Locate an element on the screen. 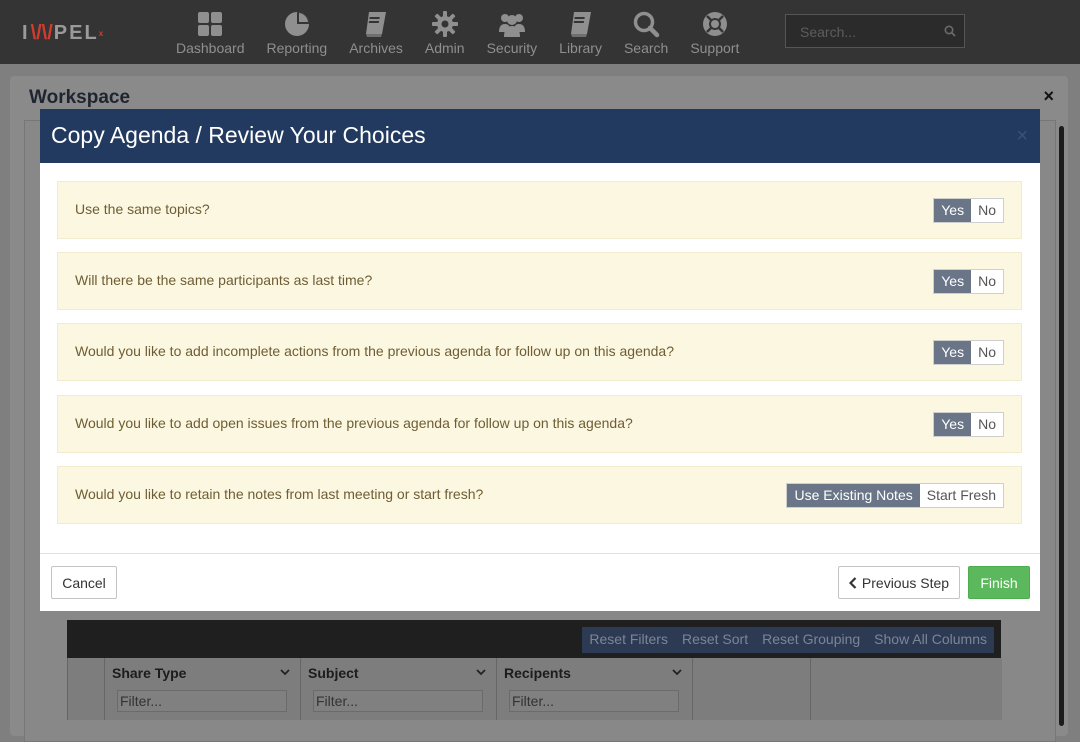 This screenshot has height=742, width=1080. modal-close-button: × is located at coordinates (1022, 136).